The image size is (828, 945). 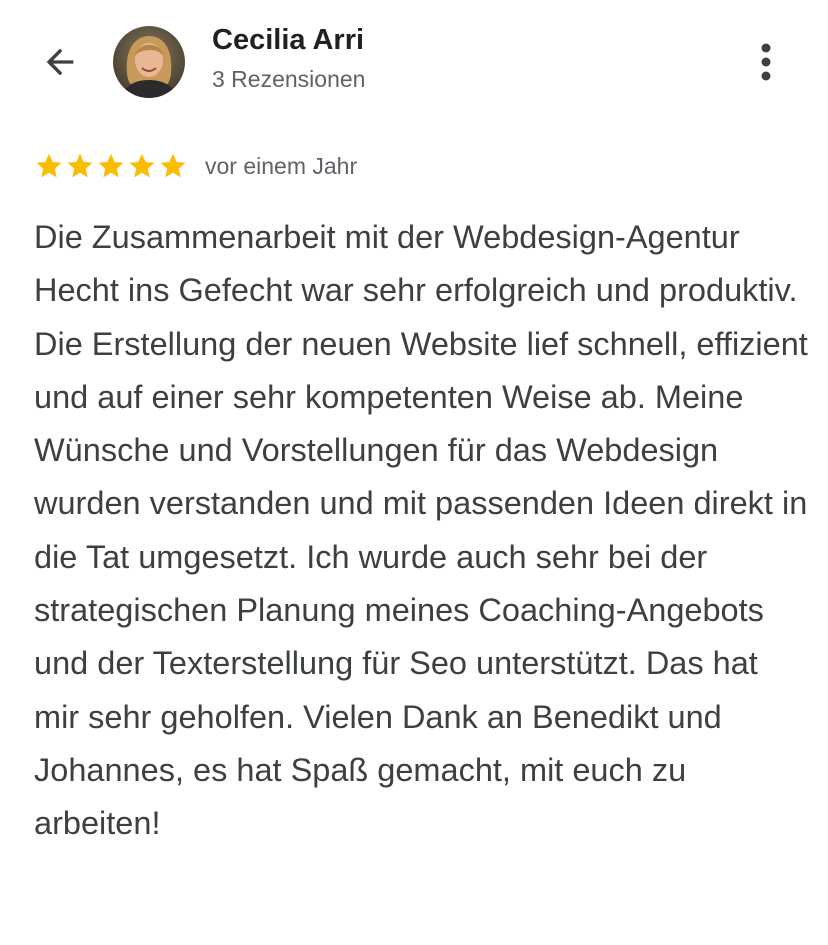 What do you see at coordinates (281, 165) in the screenshot?
I see `review-date: vor einem Jahr` at bounding box center [281, 165].